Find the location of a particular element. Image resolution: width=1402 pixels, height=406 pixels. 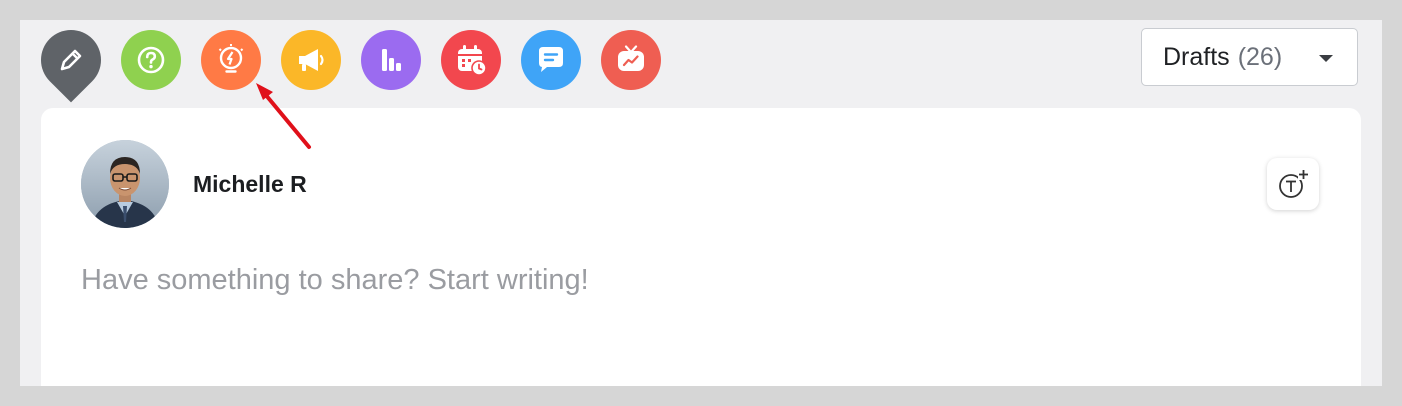

bar-chart-icon is located at coordinates (391, 60).